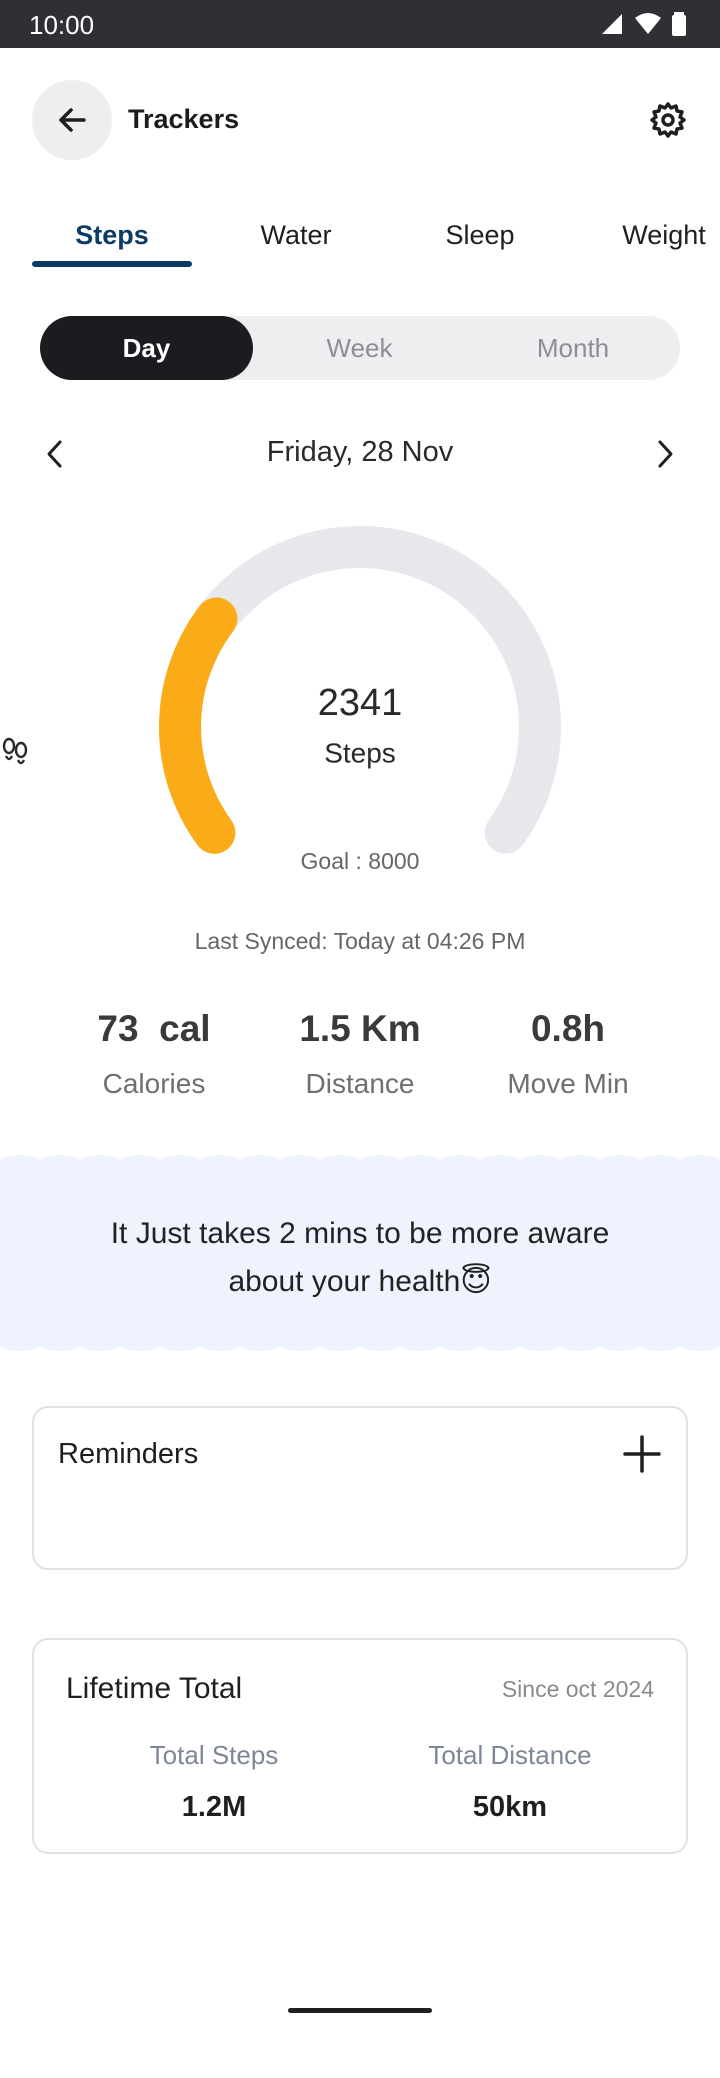 This screenshot has width=720, height=2078. What do you see at coordinates (128, 1454) in the screenshot?
I see `reminders-title: Reminders` at bounding box center [128, 1454].